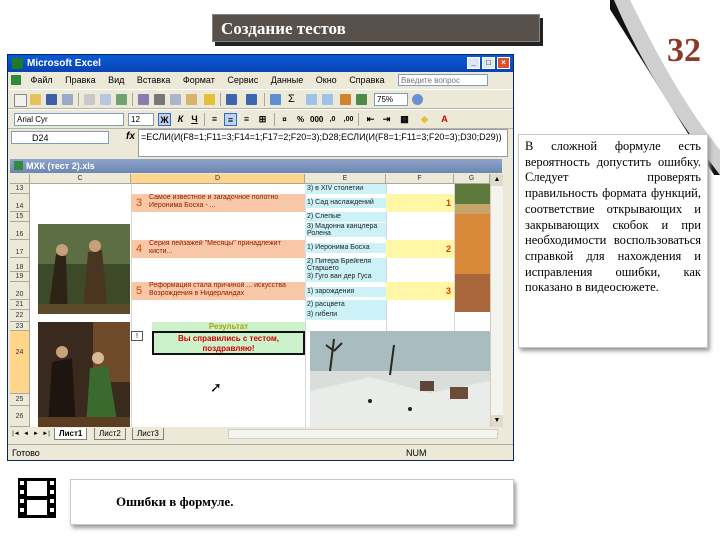 The height and width of the screenshot is (540, 720). I want to click on row-header: 23, so click(20, 326).